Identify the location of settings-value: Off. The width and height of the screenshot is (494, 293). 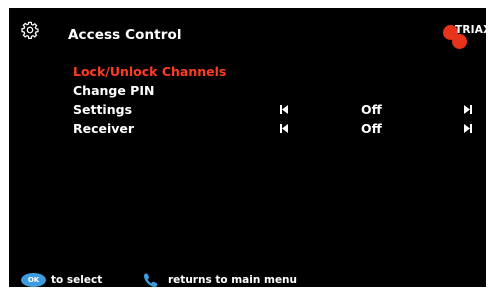
(371, 109).